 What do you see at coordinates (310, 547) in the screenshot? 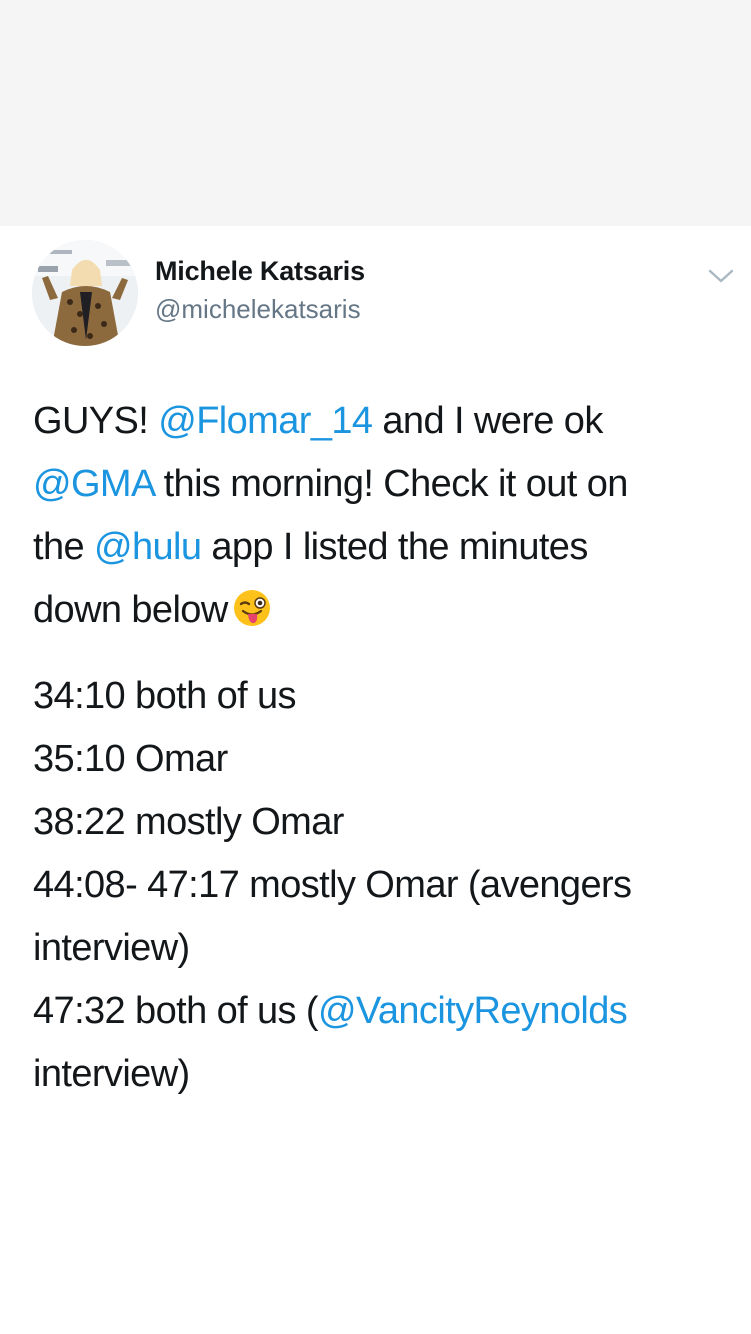
I see `text-line: the @hulu app I listed the minutes` at bounding box center [310, 547].